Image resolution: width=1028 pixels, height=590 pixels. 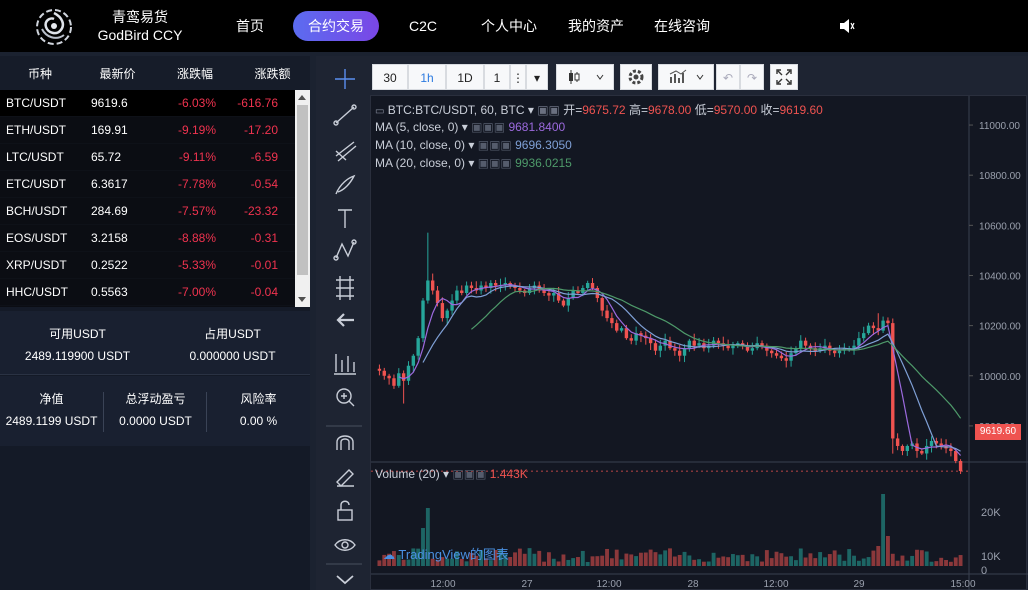 What do you see at coordinates (801, 110) in the screenshot?
I see `close-value: 9619.60` at bounding box center [801, 110].